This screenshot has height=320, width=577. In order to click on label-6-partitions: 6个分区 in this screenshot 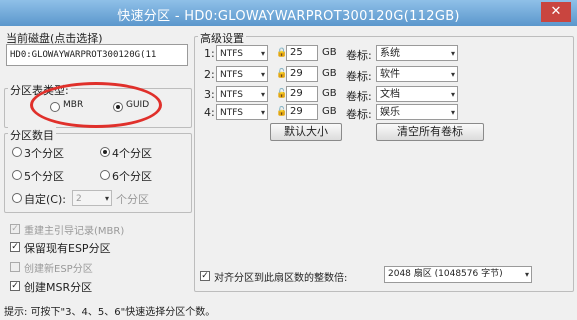, I will do `click(132, 176)`.